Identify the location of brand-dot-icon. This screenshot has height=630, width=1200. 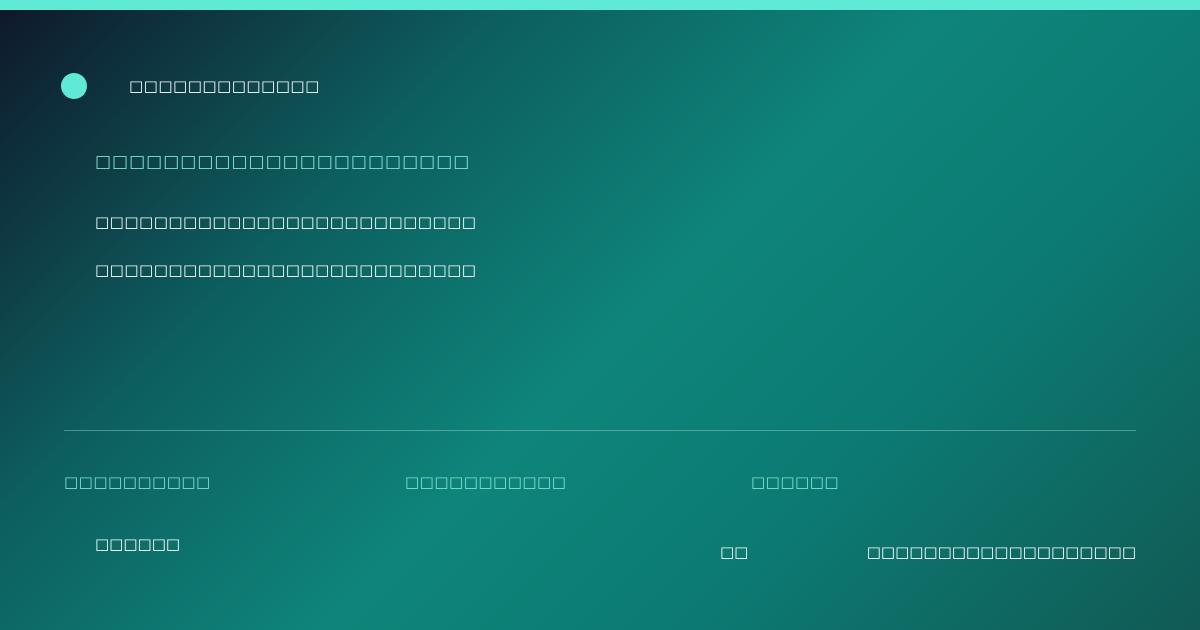
(74, 86).